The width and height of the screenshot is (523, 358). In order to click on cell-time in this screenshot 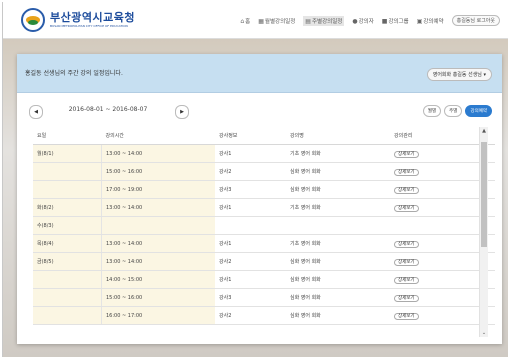, I will do `click(158, 225)`.